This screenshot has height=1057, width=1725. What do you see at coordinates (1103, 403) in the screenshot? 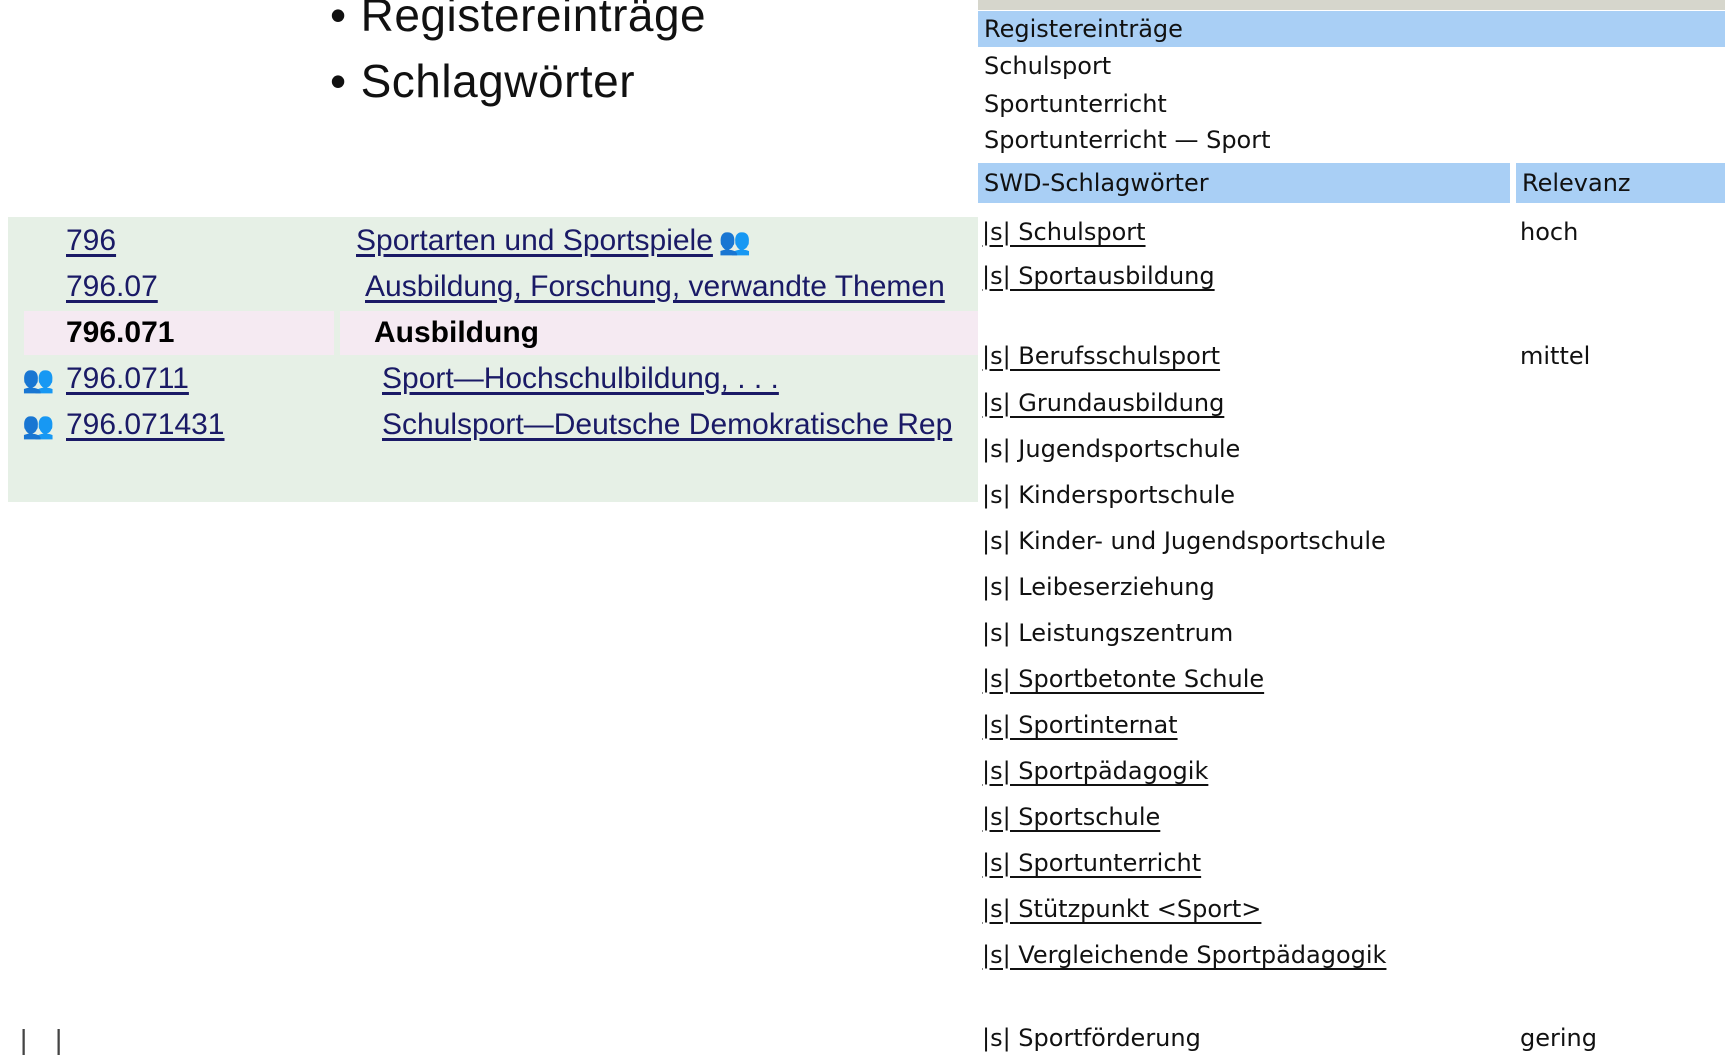
I see `keyword-link: |s| Grundausbildung` at bounding box center [1103, 403].